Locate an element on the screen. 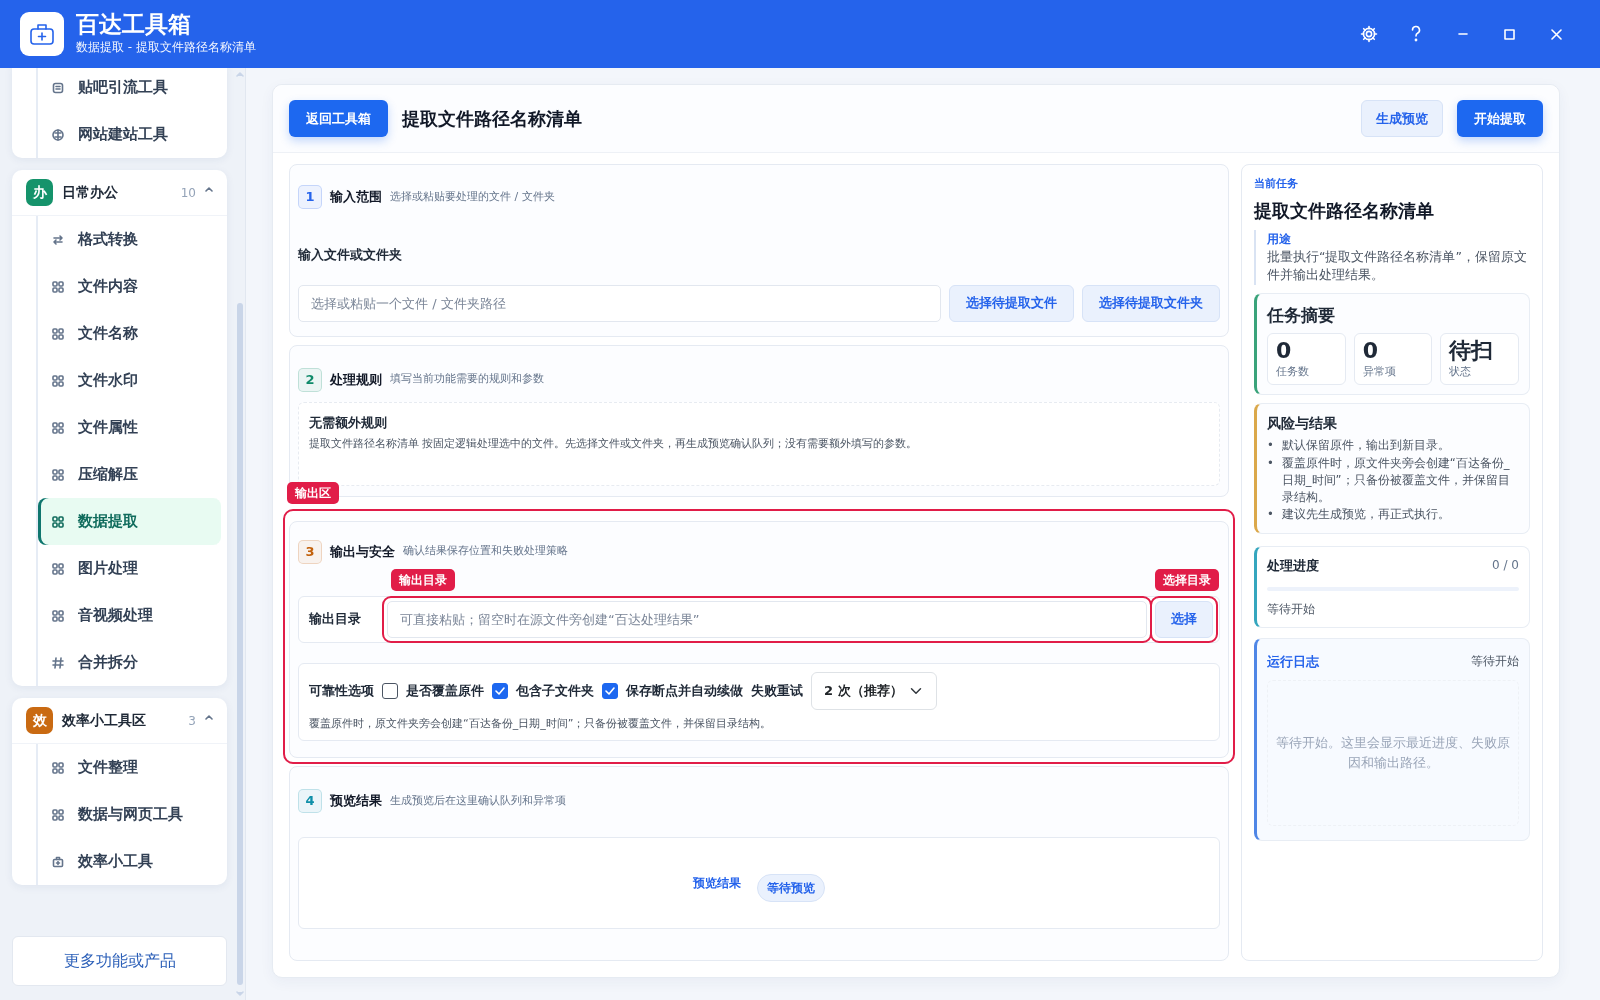 This screenshot has height=1000, width=1600. preview-button: 生成预览 is located at coordinates (1402, 118).